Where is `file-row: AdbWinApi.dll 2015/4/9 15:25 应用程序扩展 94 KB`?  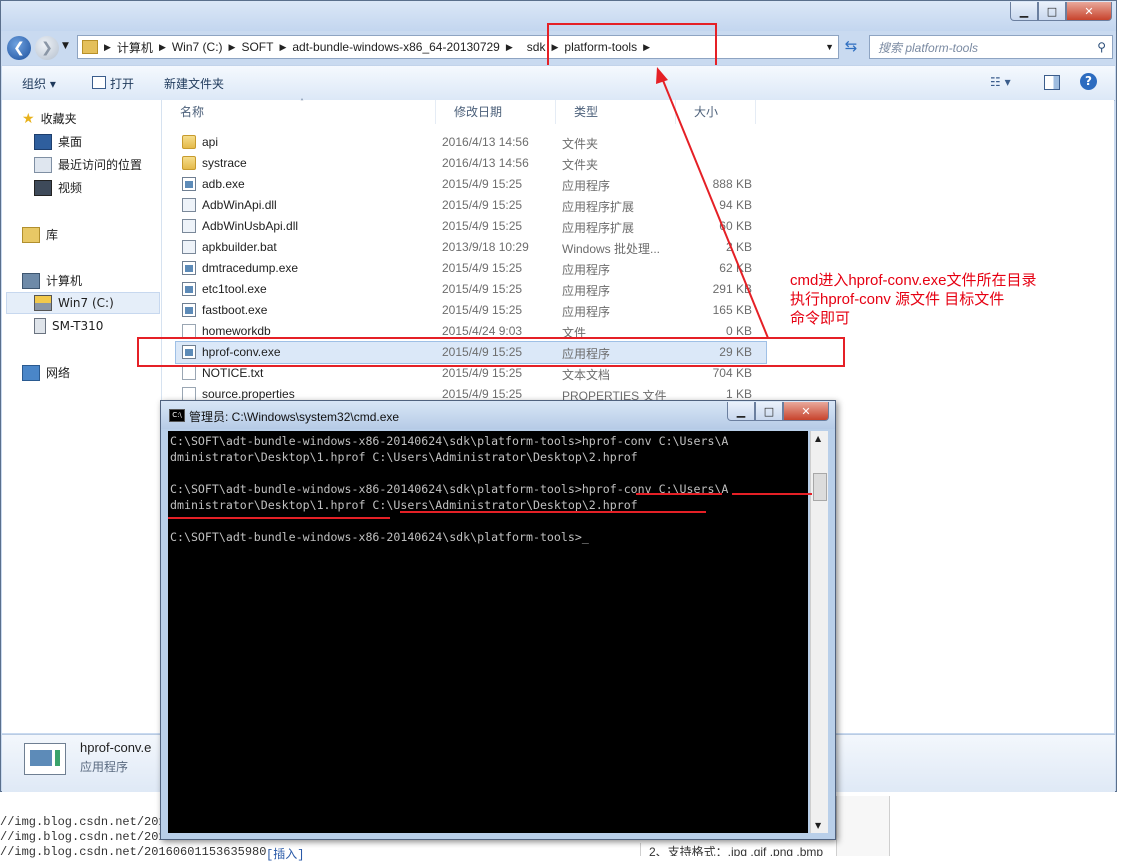
file-row: AdbWinApi.dll 2015/4/9 15:25 应用程序扩展 94 KB is located at coordinates (471, 205).